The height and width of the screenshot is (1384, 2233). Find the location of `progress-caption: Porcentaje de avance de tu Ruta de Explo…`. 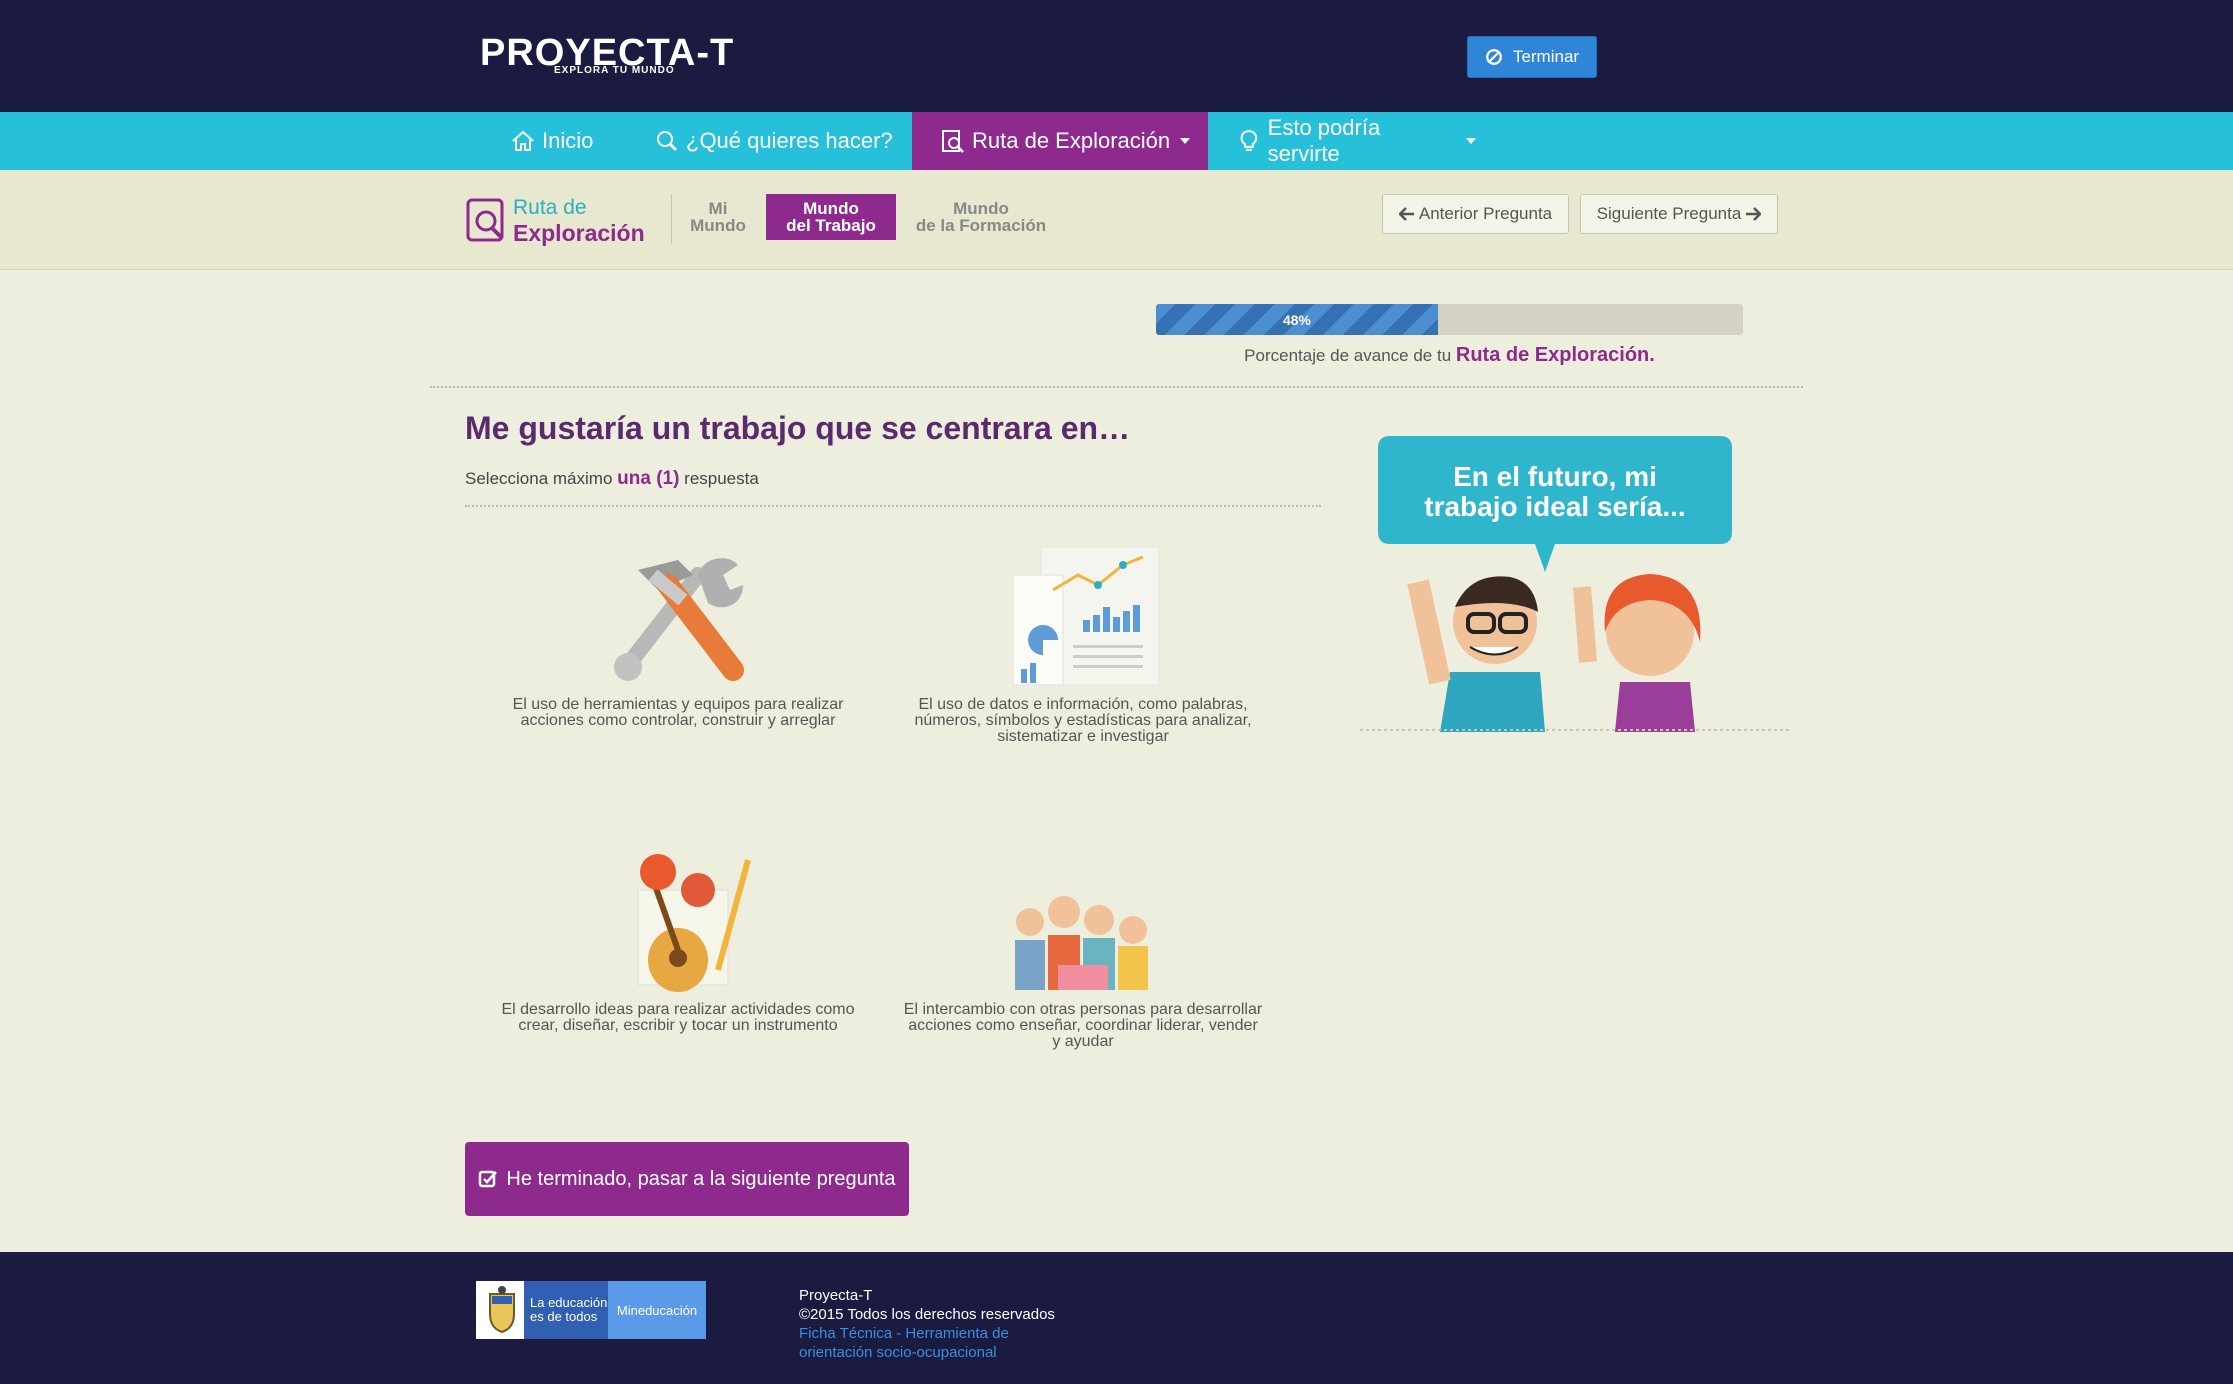

progress-caption: Porcentaje de avance de tu Ruta de Explo… is located at coordinates (1449, 355).